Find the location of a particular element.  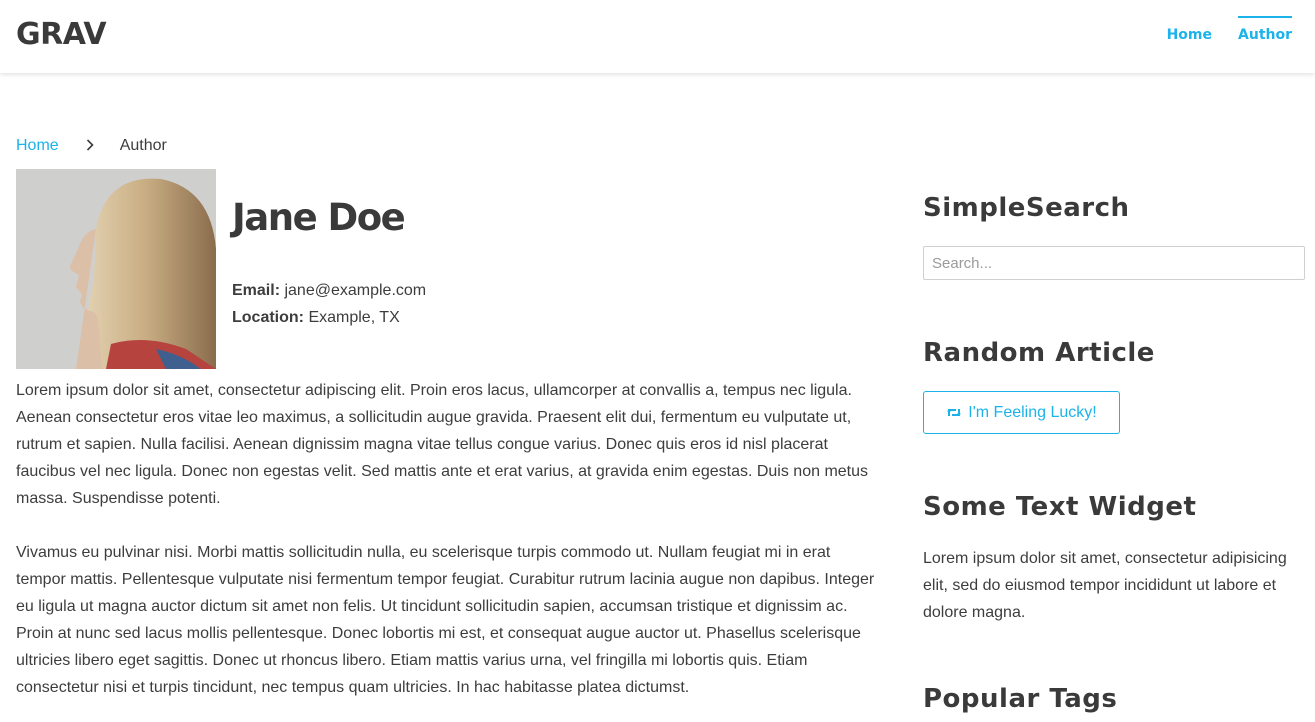

breadcrumb-home-link: Home is located at coordinates (37, 146).